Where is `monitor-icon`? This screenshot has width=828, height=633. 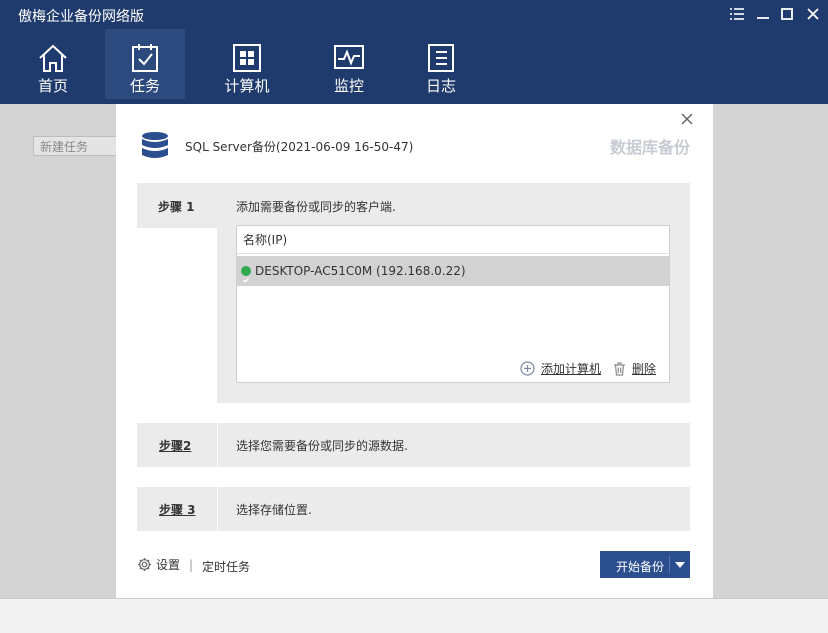 monitor-icon is located at coordinates (349, 57).